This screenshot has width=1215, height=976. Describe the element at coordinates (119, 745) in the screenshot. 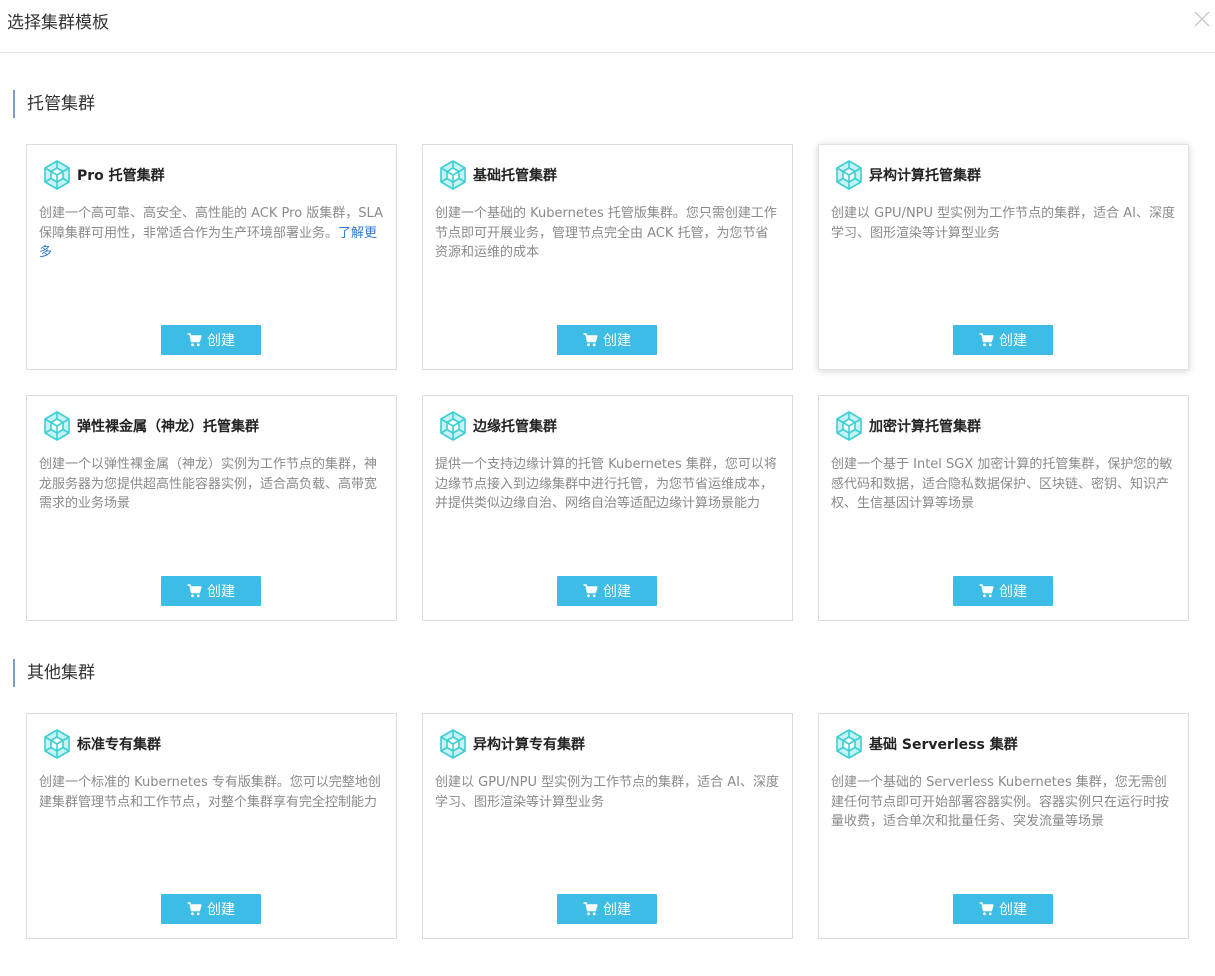

I see `card-title: 标准专有集群` at that location.